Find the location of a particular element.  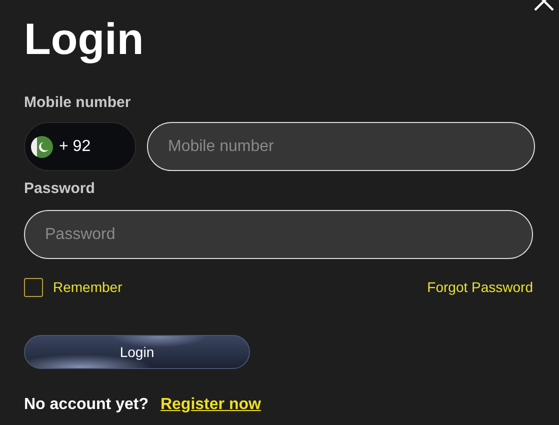

password-label: Password is located at coordinates (59, 188).